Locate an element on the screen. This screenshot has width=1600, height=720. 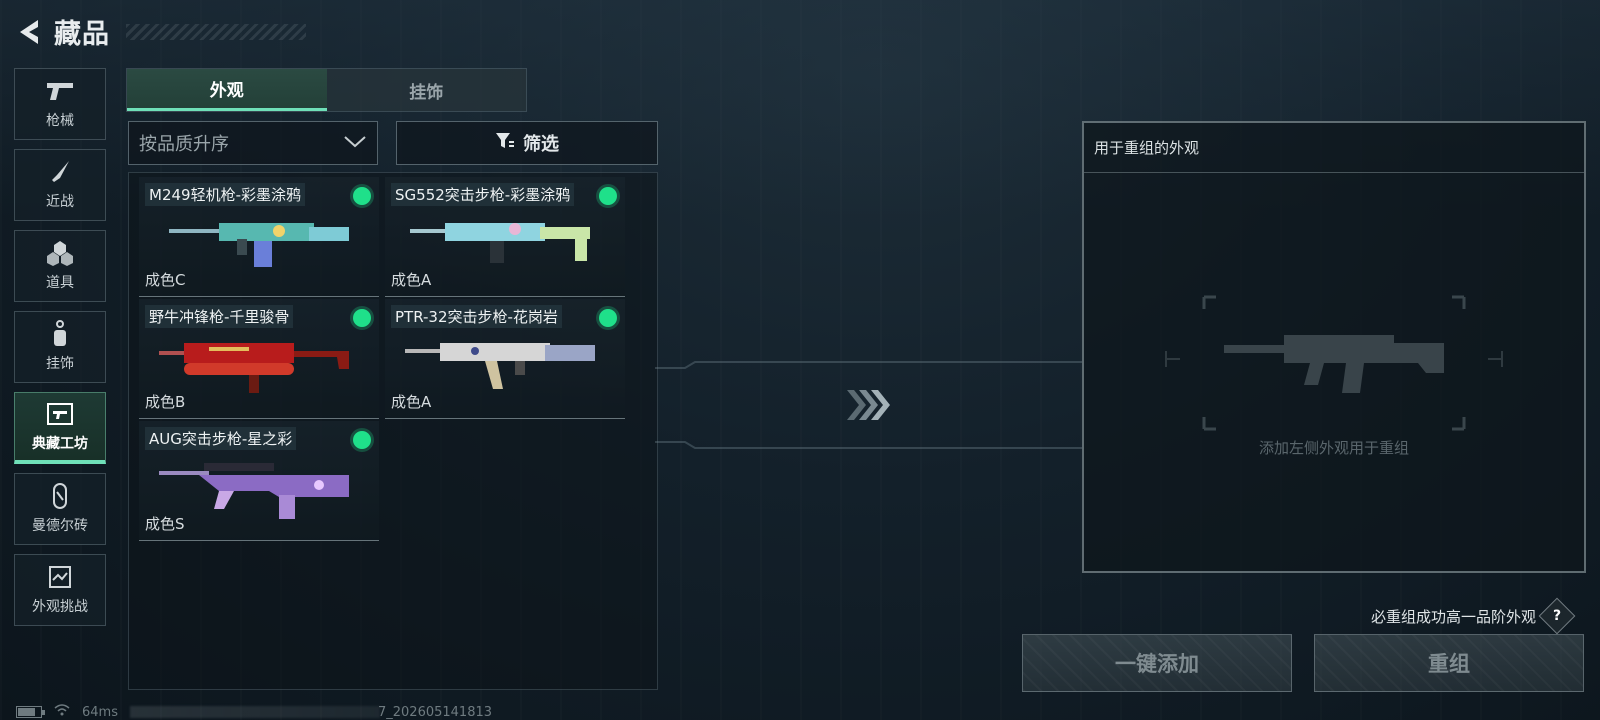
sidebar-item-charms: 挂饰 is located at coordinates (60, 347).